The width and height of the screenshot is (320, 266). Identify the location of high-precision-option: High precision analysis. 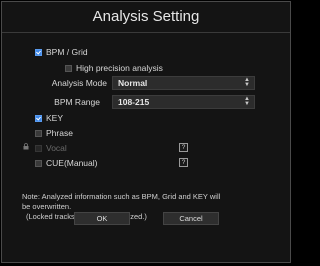
(114, 68).